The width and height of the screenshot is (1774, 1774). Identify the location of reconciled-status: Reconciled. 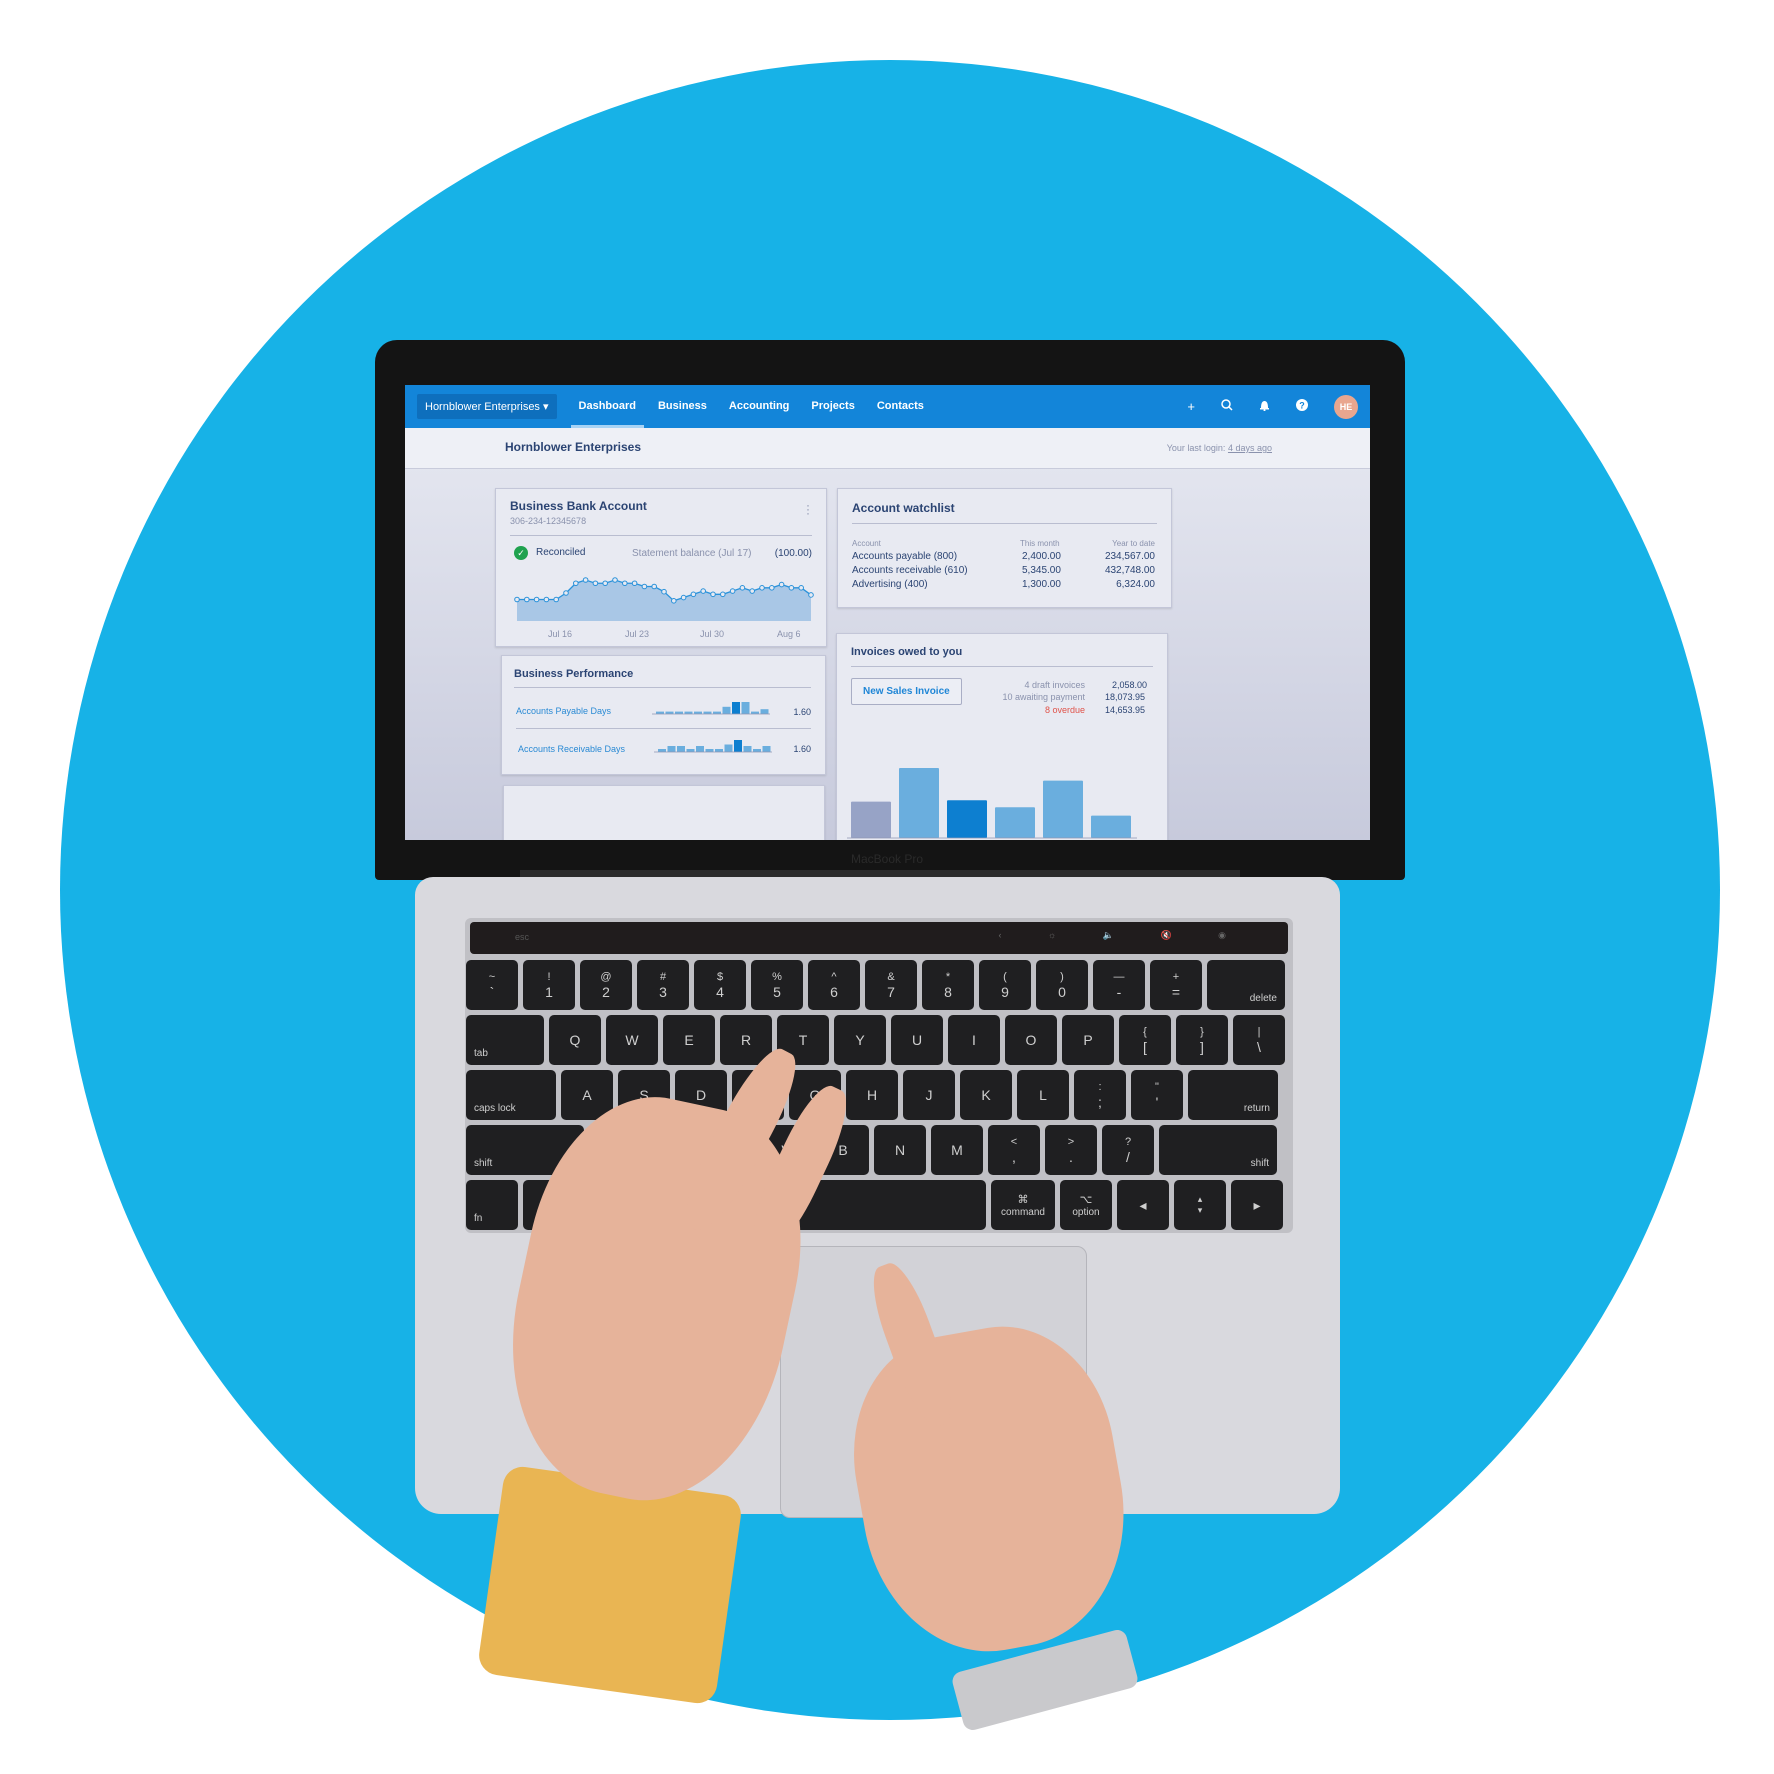
(561, 552).